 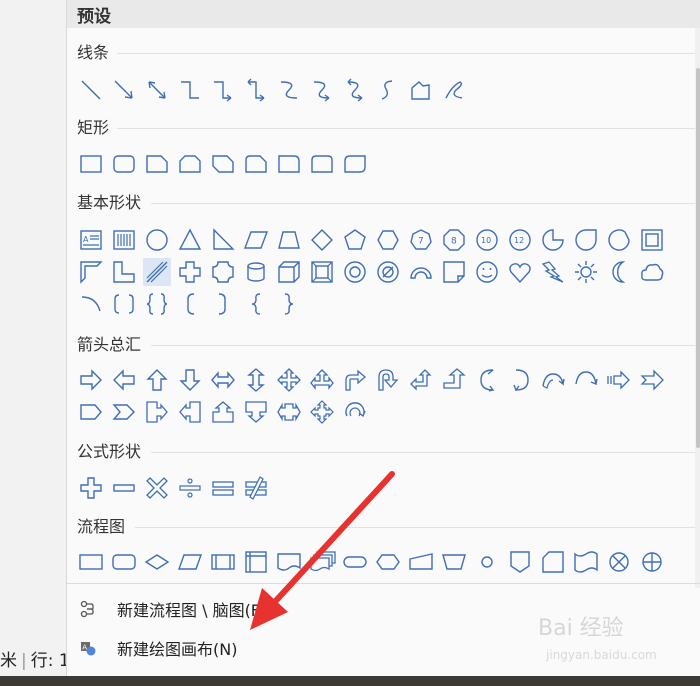 I want to click on shape-rbrace-icon, so click(x=289, y=304).